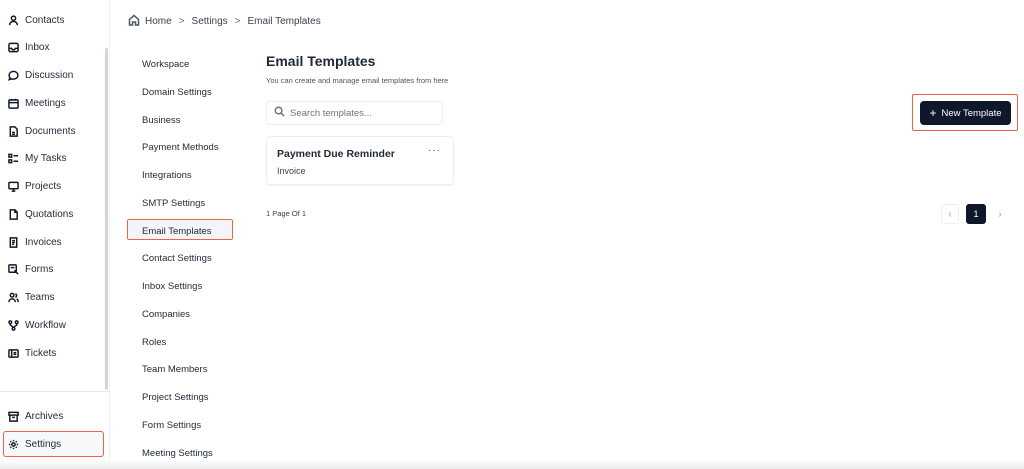 This screenshot has width=1024, height=469. What do you see at coordinates (46, 158) in the screenshot?
I see `nav-label: My Tasks` at bounding box center [46, 158].